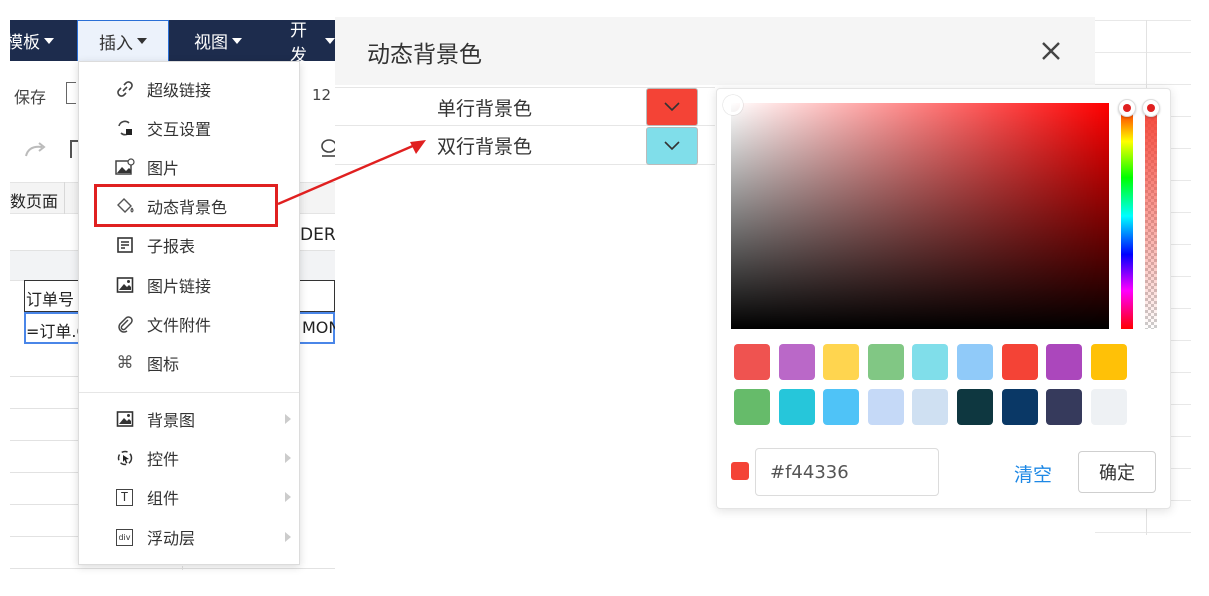 This screenshot has height=596, width=1209. Describe the element at coordinates (171, 420) in the screenshot. I see `menu-item-label: 背景图` at that location.